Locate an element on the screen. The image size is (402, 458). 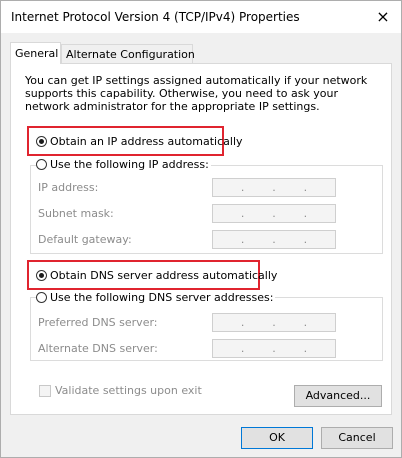
tab-general: General is located at coordinates (35, 53).